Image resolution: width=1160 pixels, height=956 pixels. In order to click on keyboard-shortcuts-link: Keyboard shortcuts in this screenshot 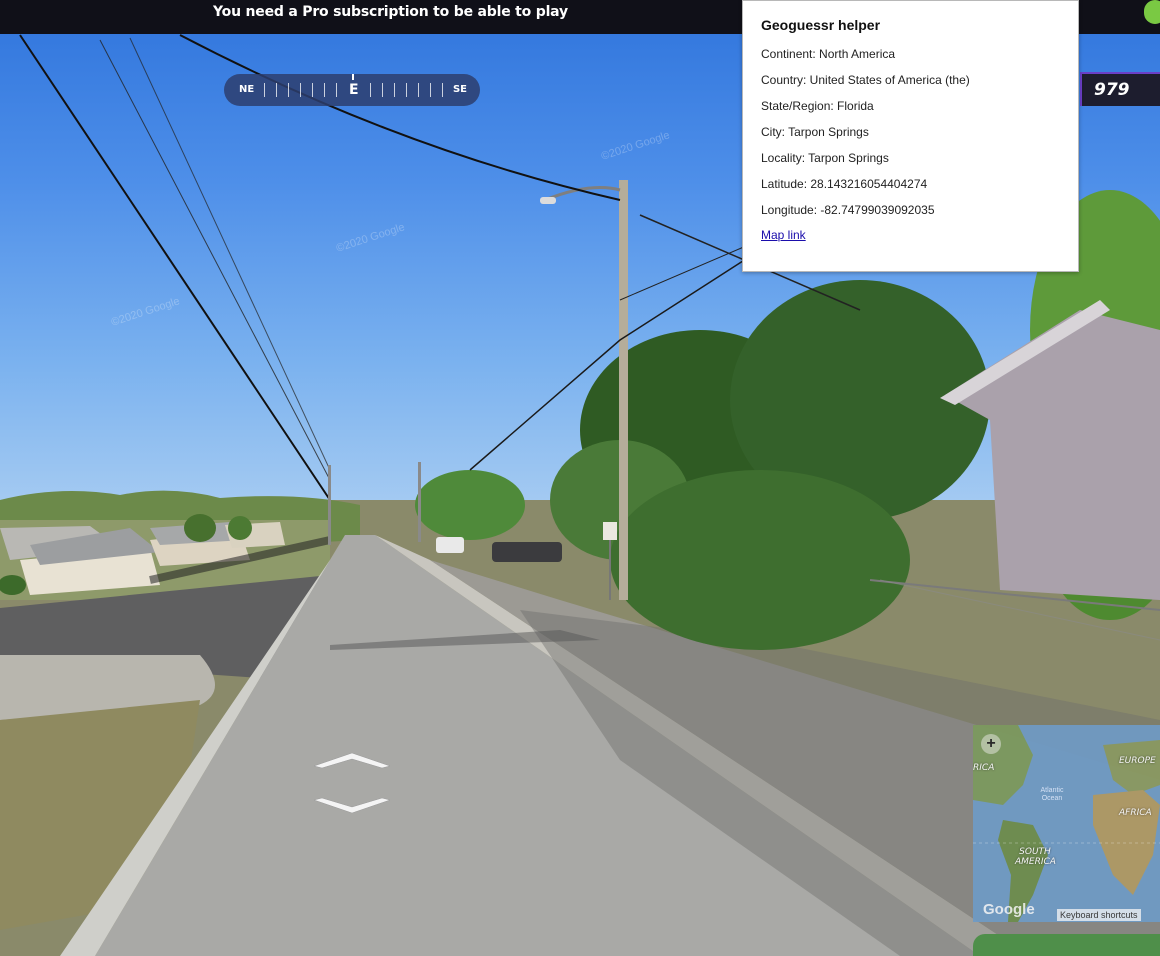, I will do `click(1099, 915)`.